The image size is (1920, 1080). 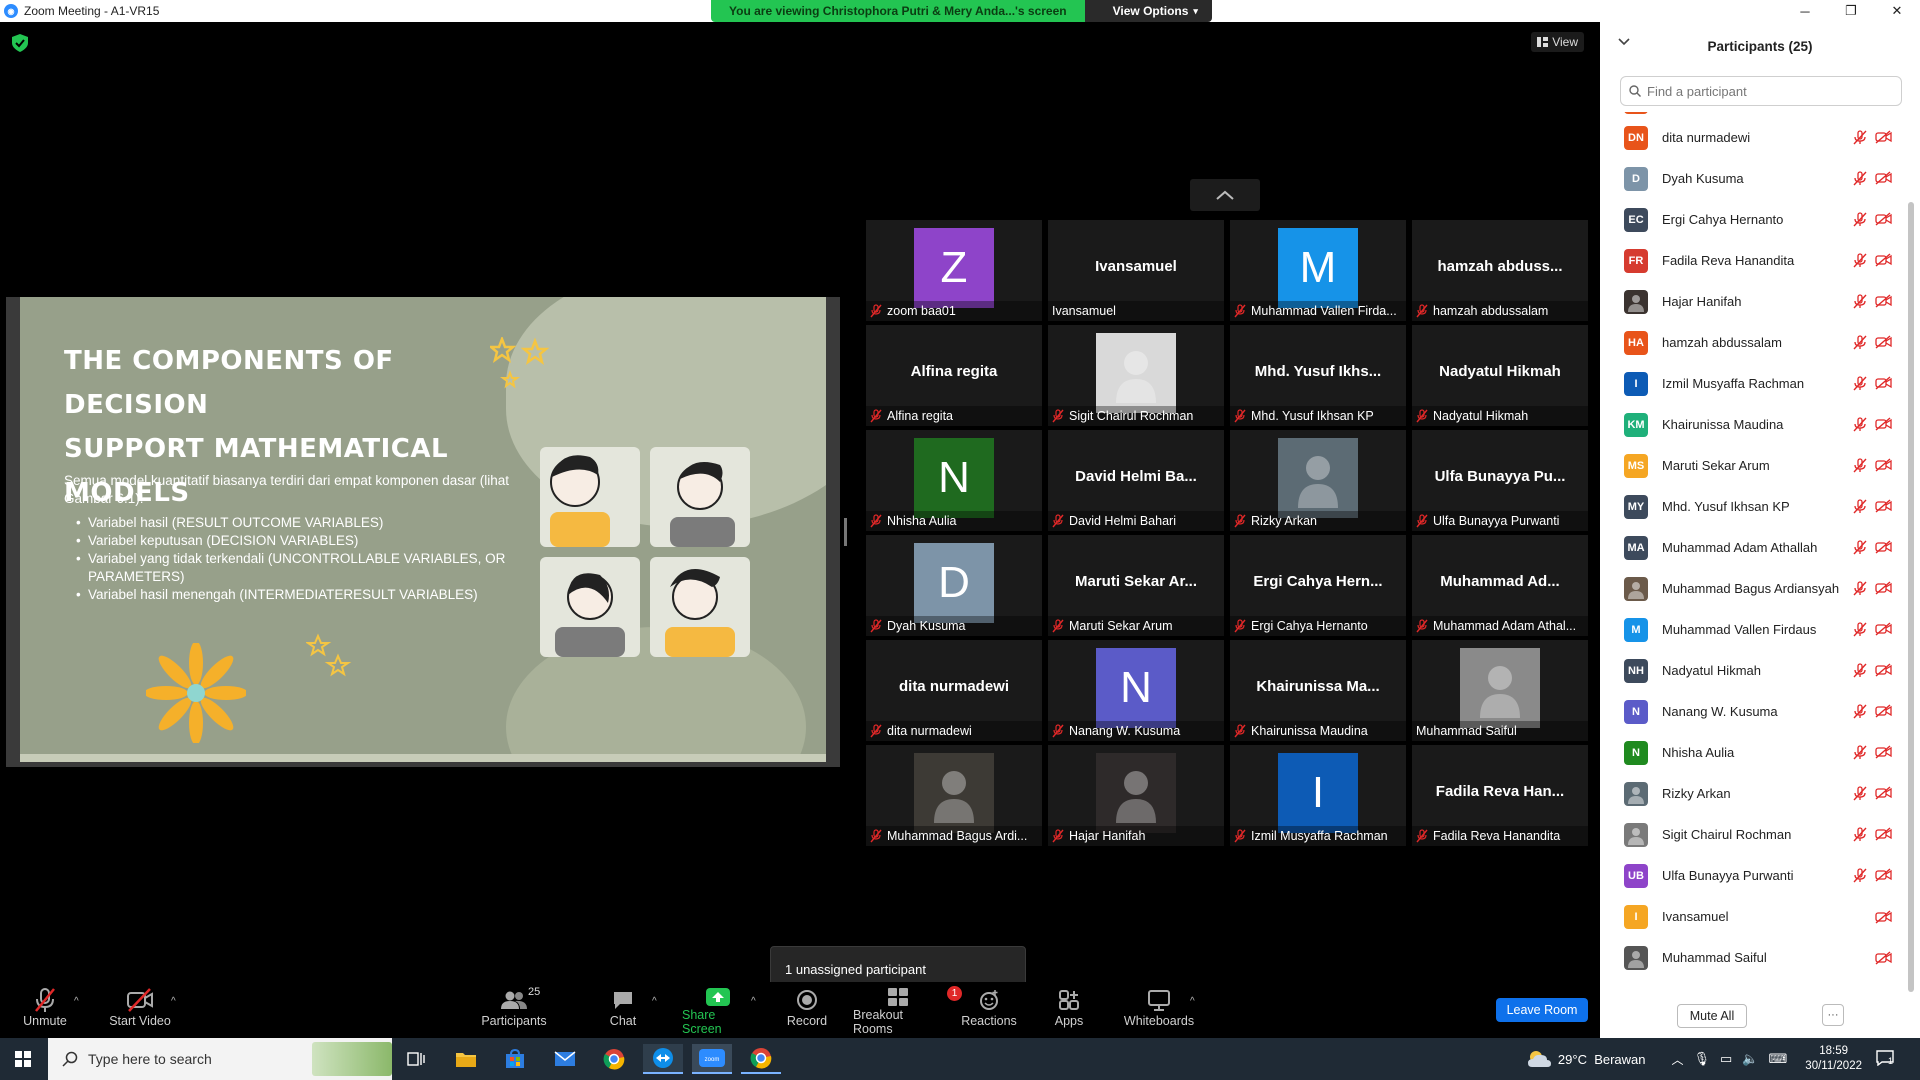 What do you see at coordinates (1318, 690) in the screenshot?
I see `video-tile: Khairunissa Ma... Khairunissa Maudina` at bounding box center [1318, 690].